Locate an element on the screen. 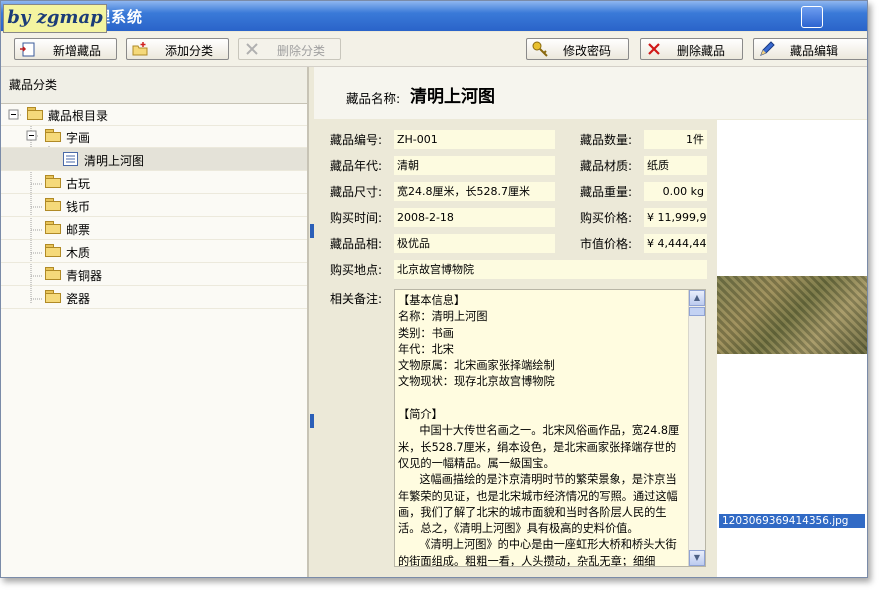 Image resolution: width=883 pixels, height=615 pixels. photo-panel: 1203069369414356.jpg is located at coordinates (792, 348).